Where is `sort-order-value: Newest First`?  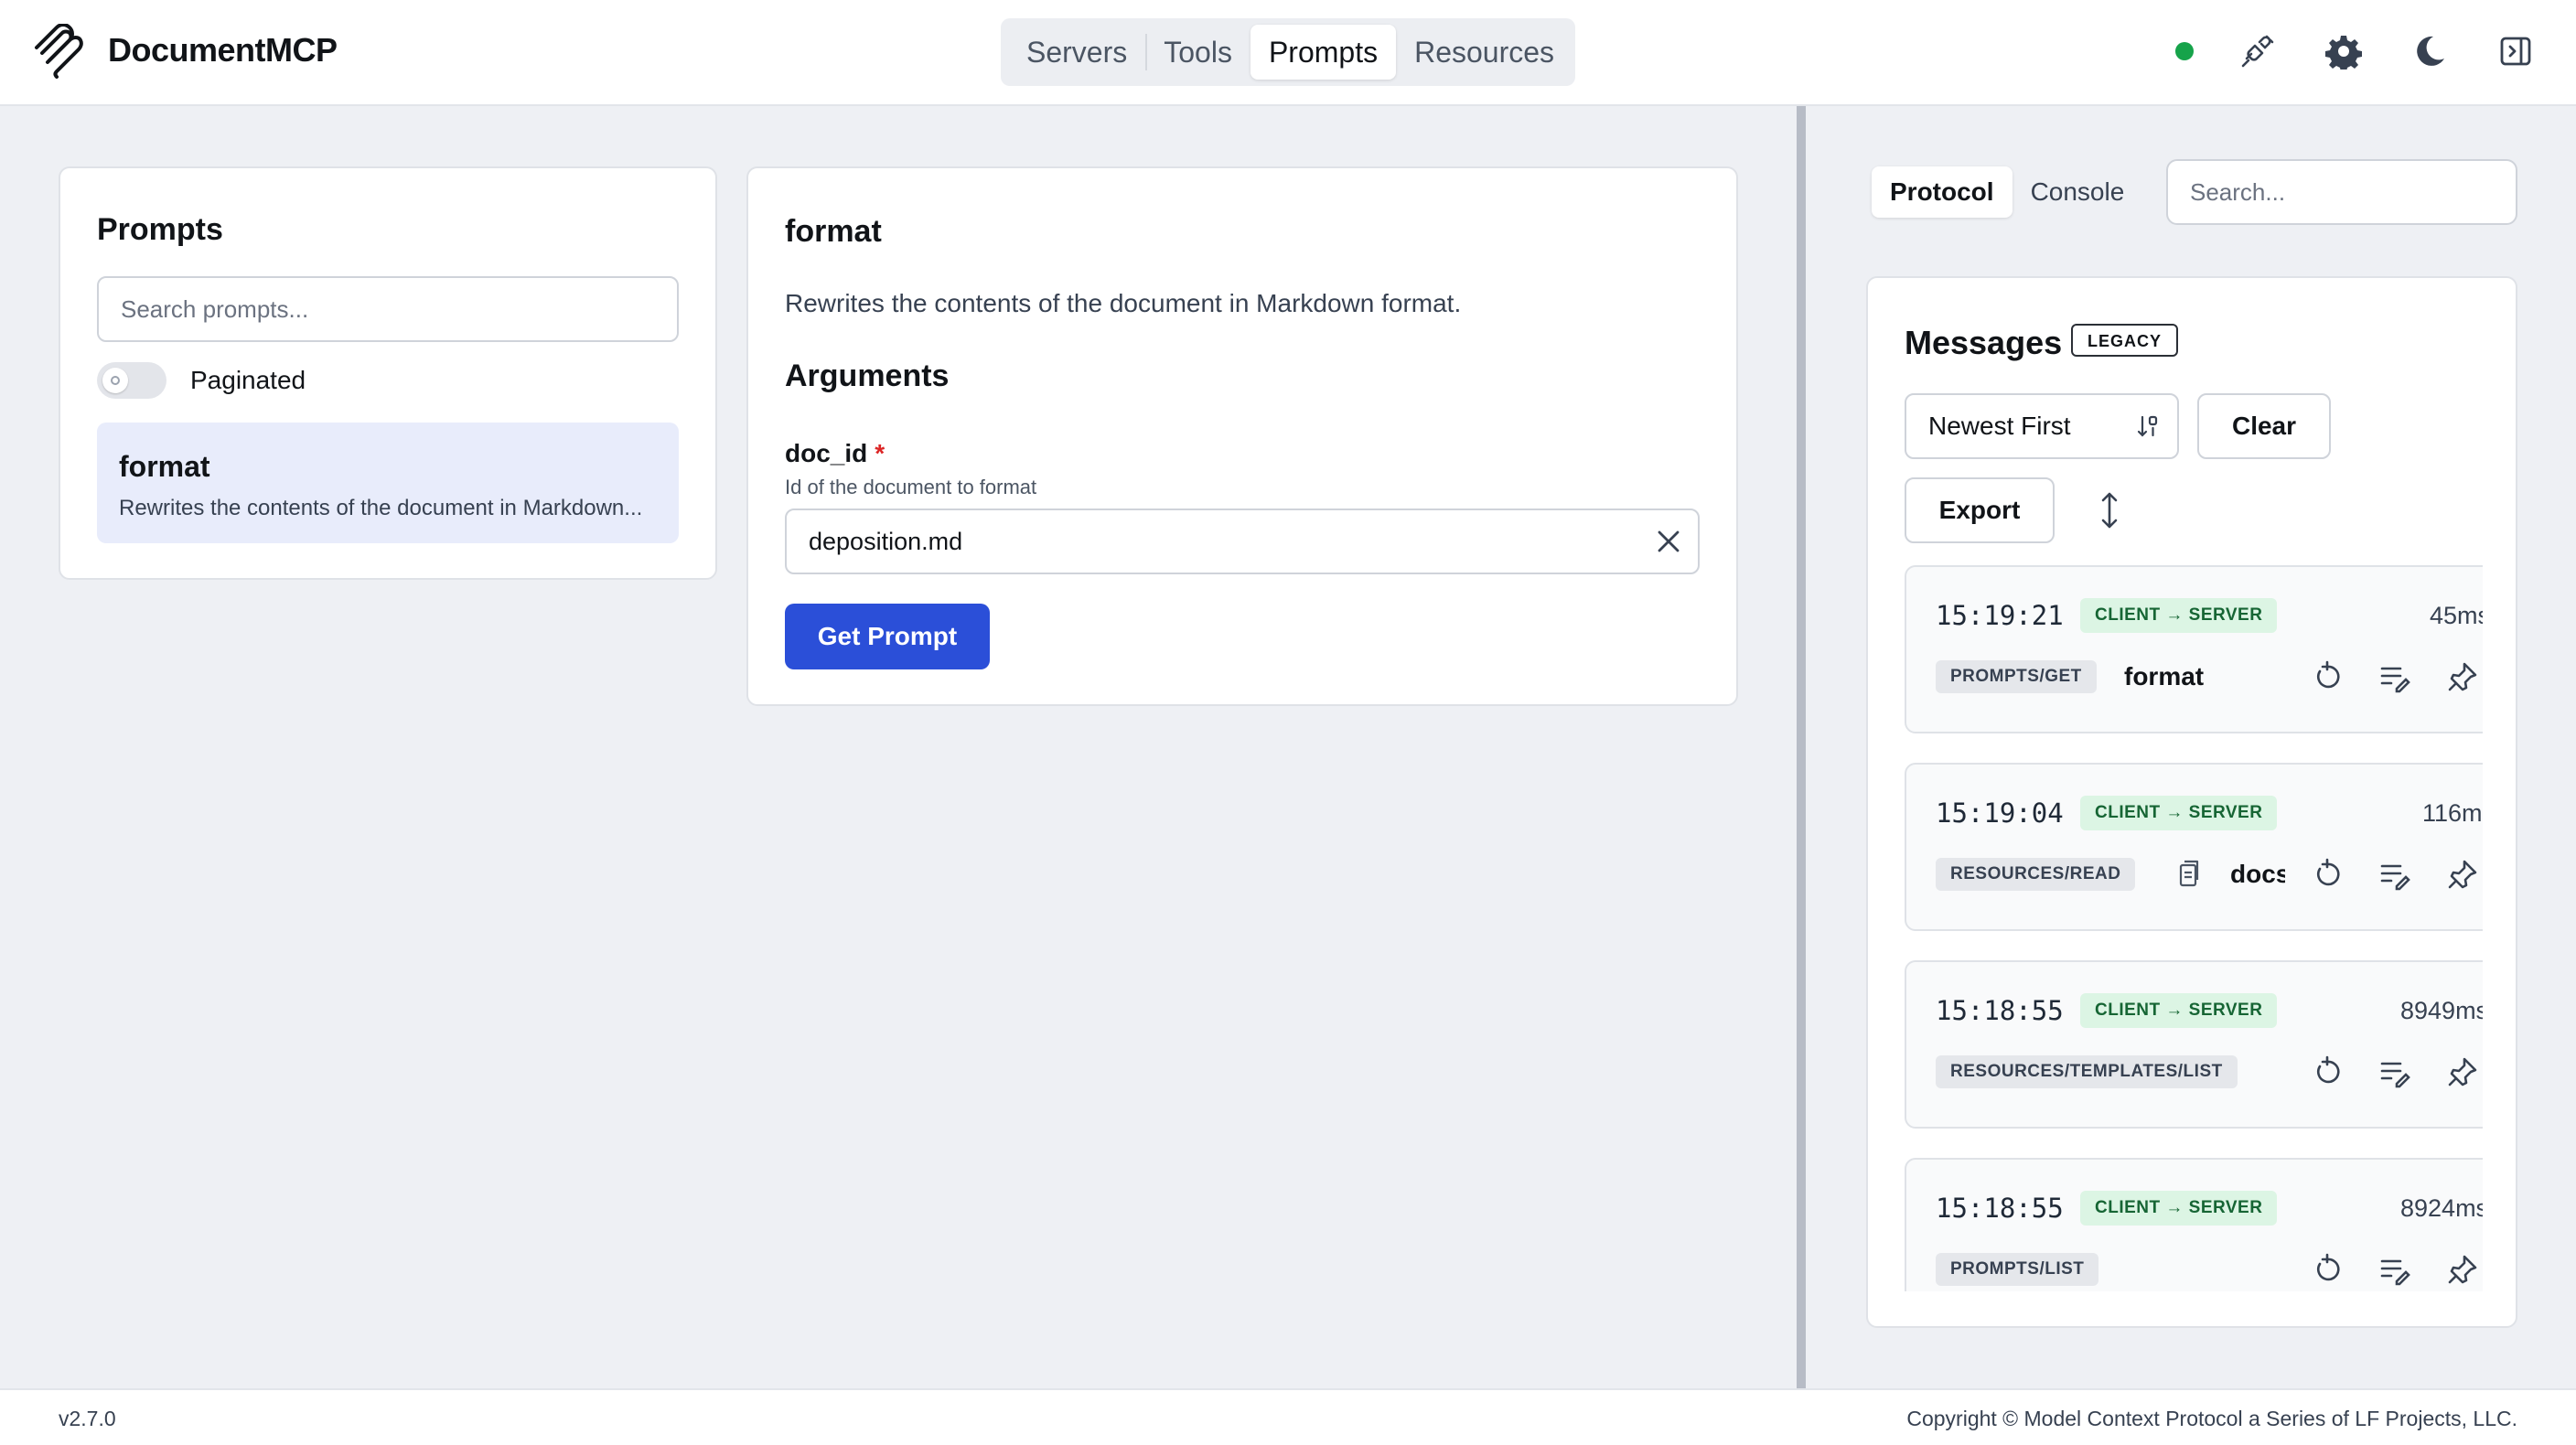 sort-order-value: Newest First is located at coordinates (1999, 426).